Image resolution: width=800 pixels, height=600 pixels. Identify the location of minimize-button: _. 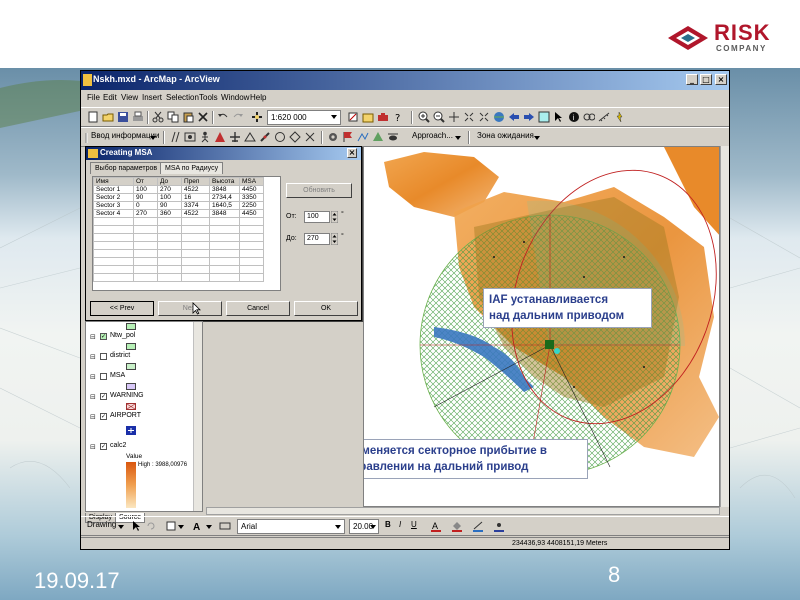
(692, 79).